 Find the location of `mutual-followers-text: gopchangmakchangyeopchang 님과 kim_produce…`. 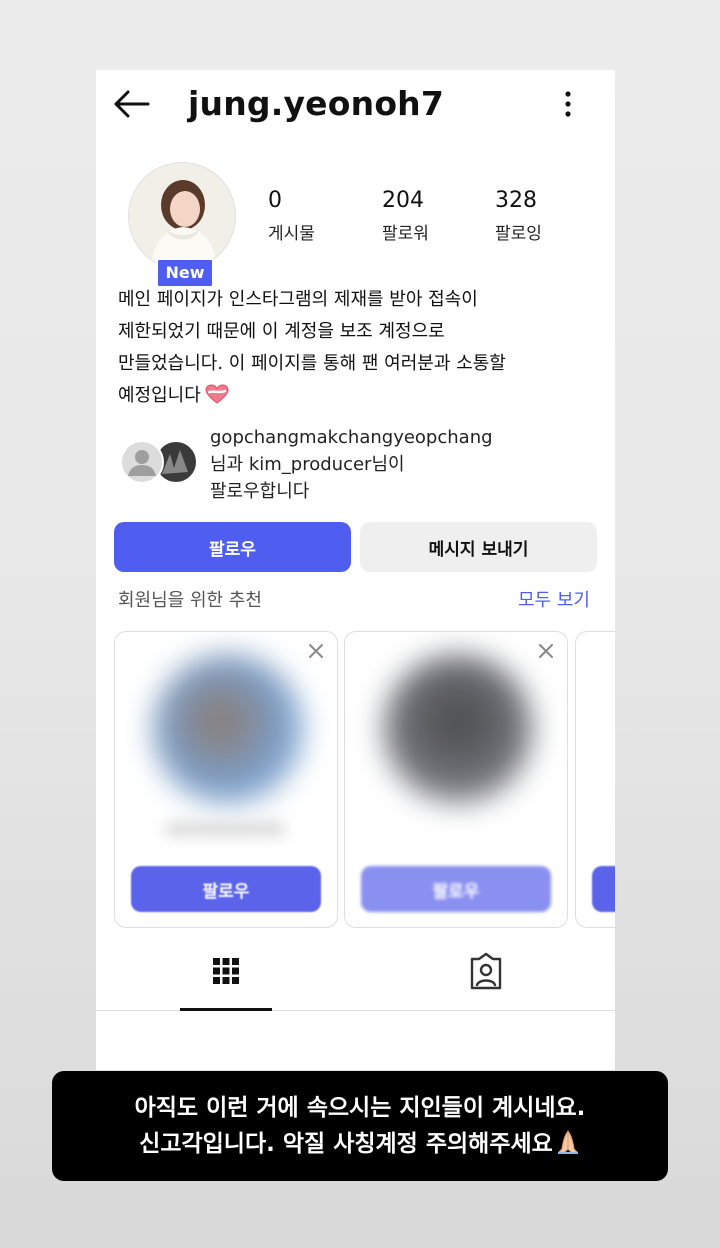

mutual-followers-text: gopchangmakchangyeopchang 님과 kim_produce… is located at coordinates (405, 464).